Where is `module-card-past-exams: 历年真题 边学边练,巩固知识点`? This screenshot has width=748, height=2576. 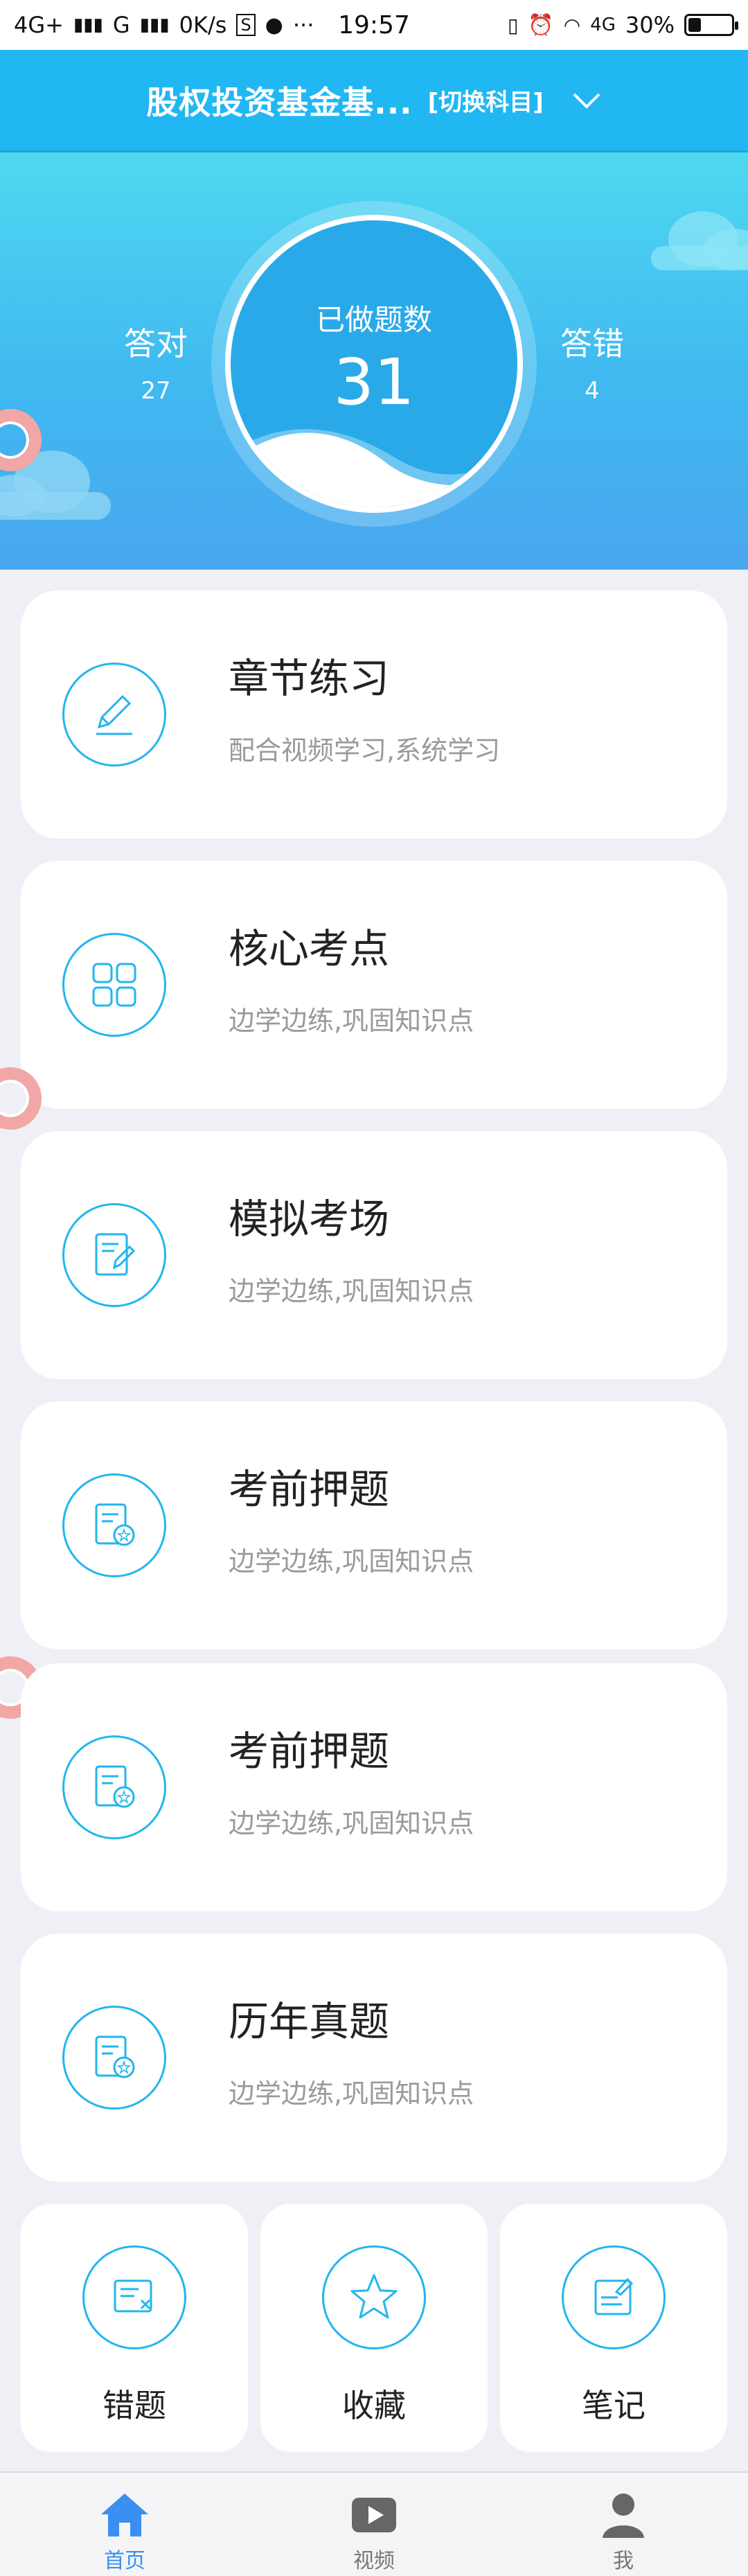 module-card-past-exams: 历年真题 边学边练,巩固知识点 is located at coordinates (374, 2058).